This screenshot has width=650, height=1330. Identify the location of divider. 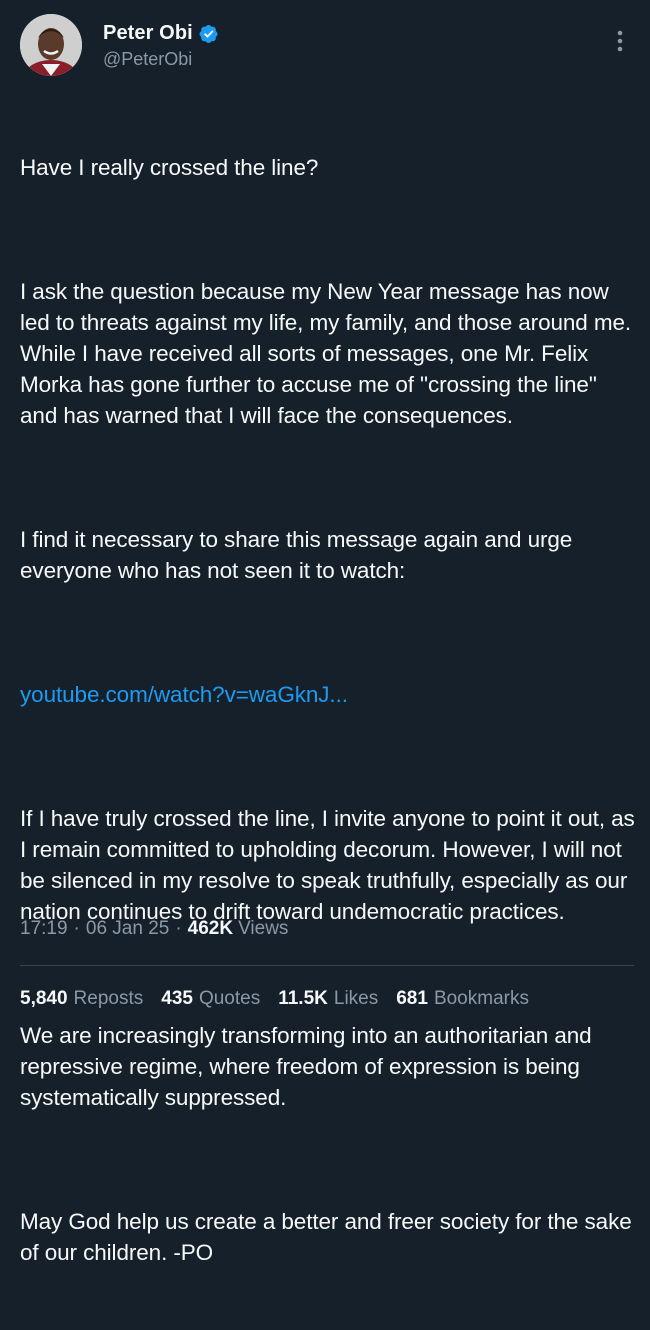
(327, 965).